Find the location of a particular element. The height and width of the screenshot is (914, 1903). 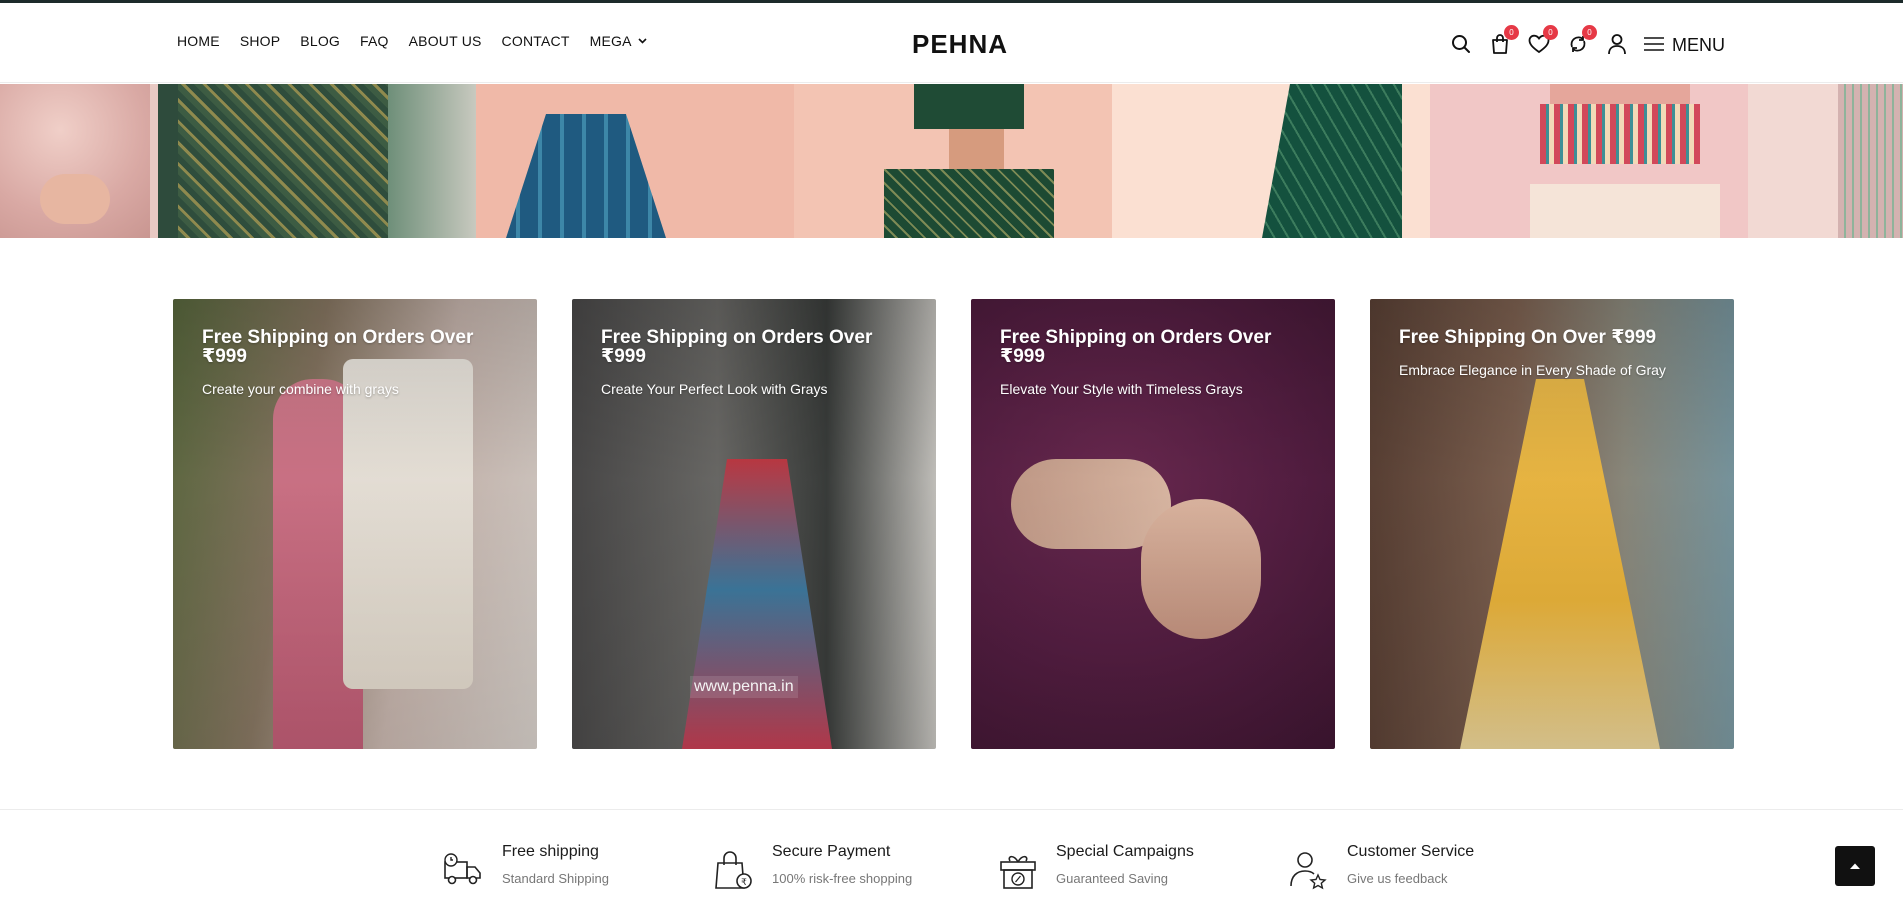

menu-toggle-button is located at coordinates (1654, 44).